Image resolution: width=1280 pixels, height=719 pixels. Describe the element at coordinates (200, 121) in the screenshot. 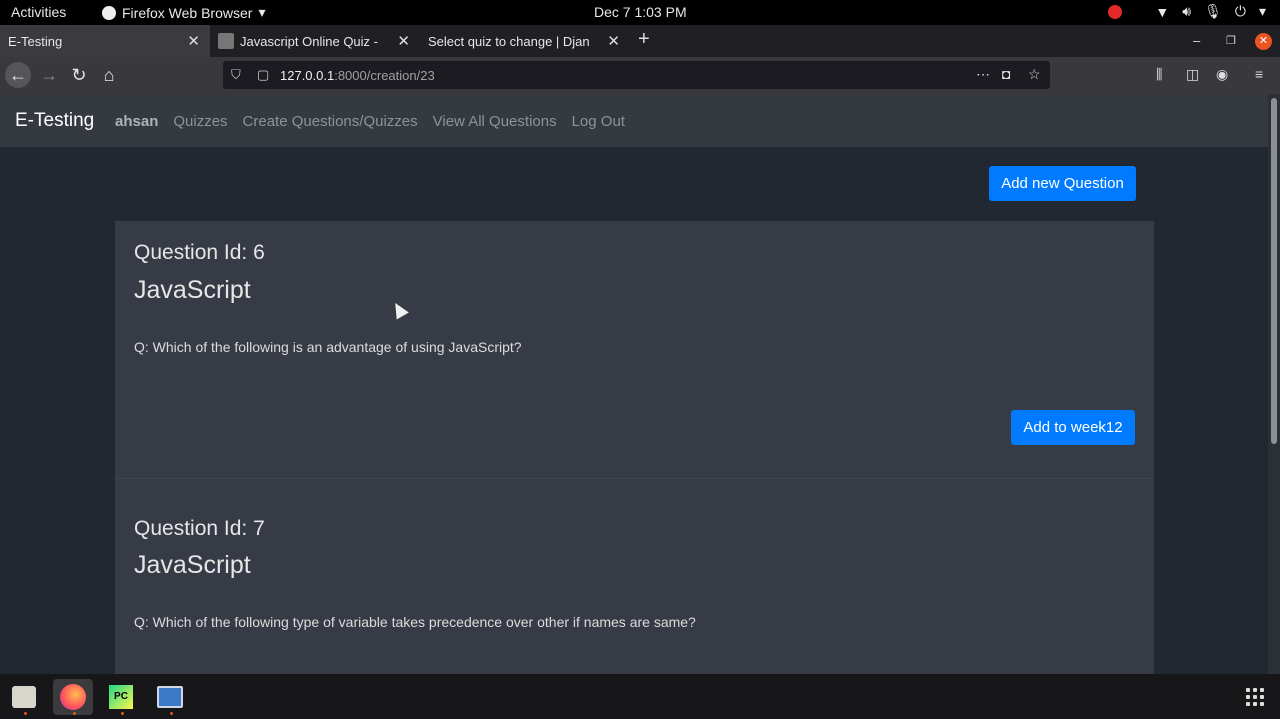

I see `nav-link-quizzes: Quizzes` at that location.